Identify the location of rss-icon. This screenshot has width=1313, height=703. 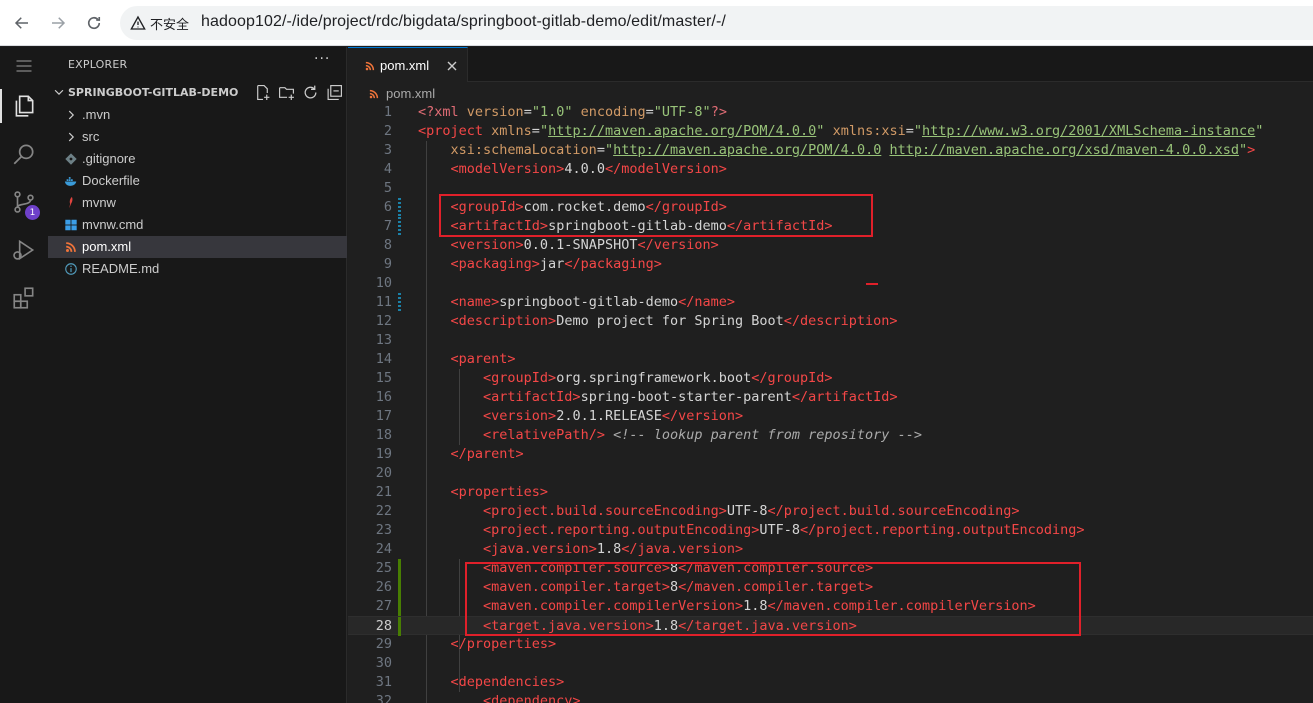
(374, 94).